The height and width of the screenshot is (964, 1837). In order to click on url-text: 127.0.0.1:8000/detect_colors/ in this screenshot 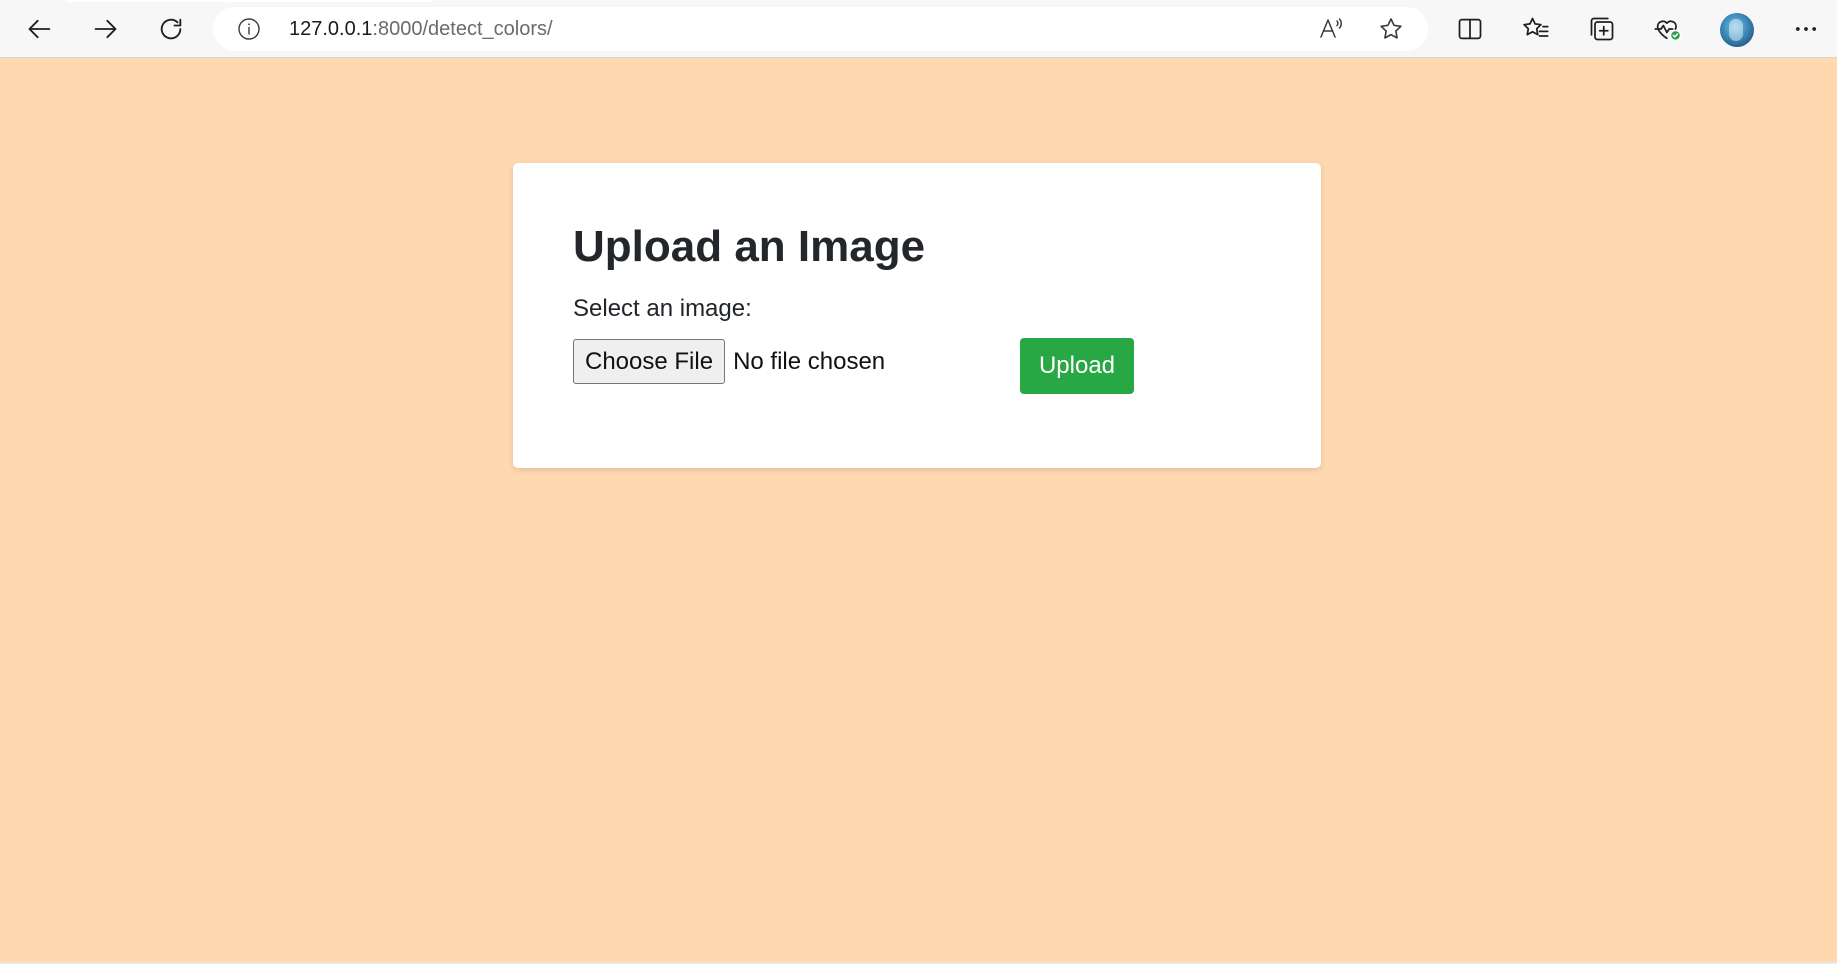, I will do `click(421, 29)`.